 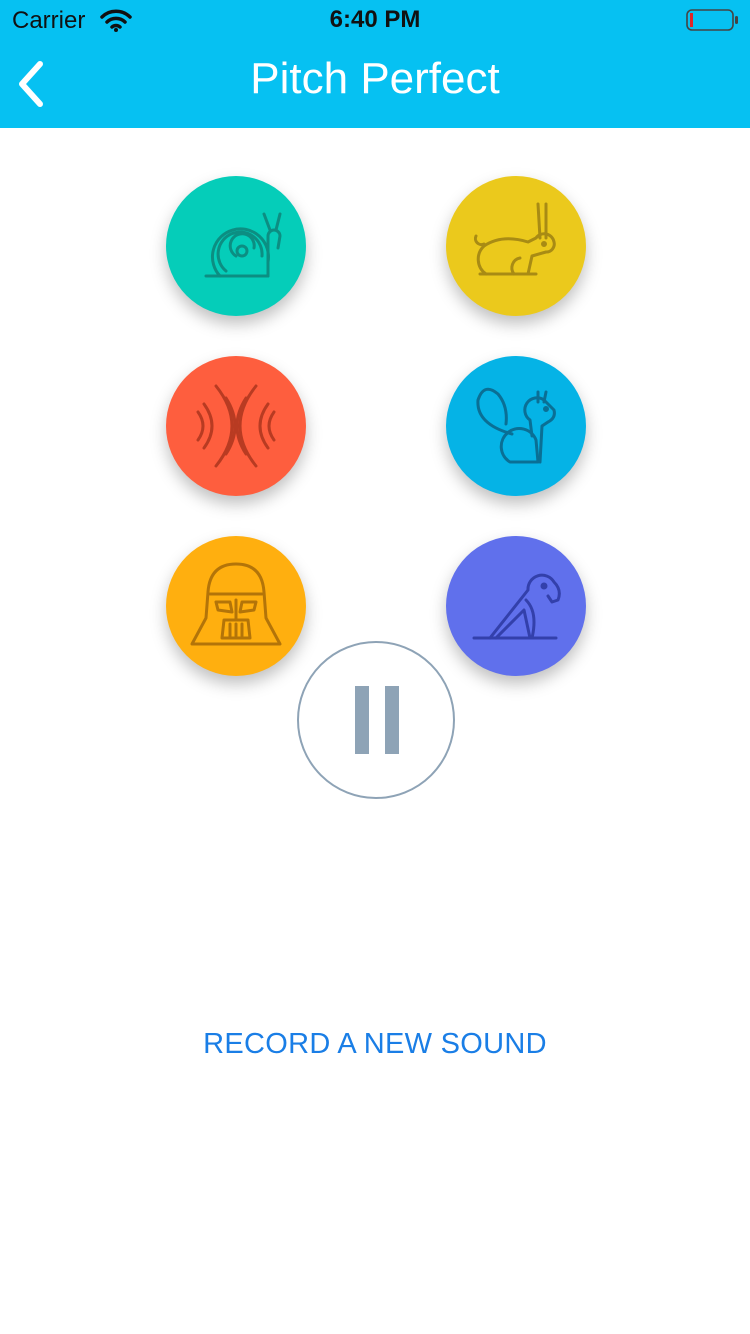 I want to click on echo-icon, so click(x=236, y=426).